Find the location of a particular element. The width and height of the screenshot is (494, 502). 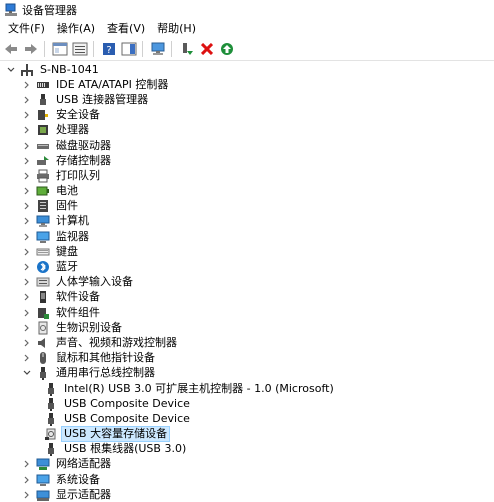

tree-category-usb: 通用串行总线控制器 is located at coordinates (247, 373).